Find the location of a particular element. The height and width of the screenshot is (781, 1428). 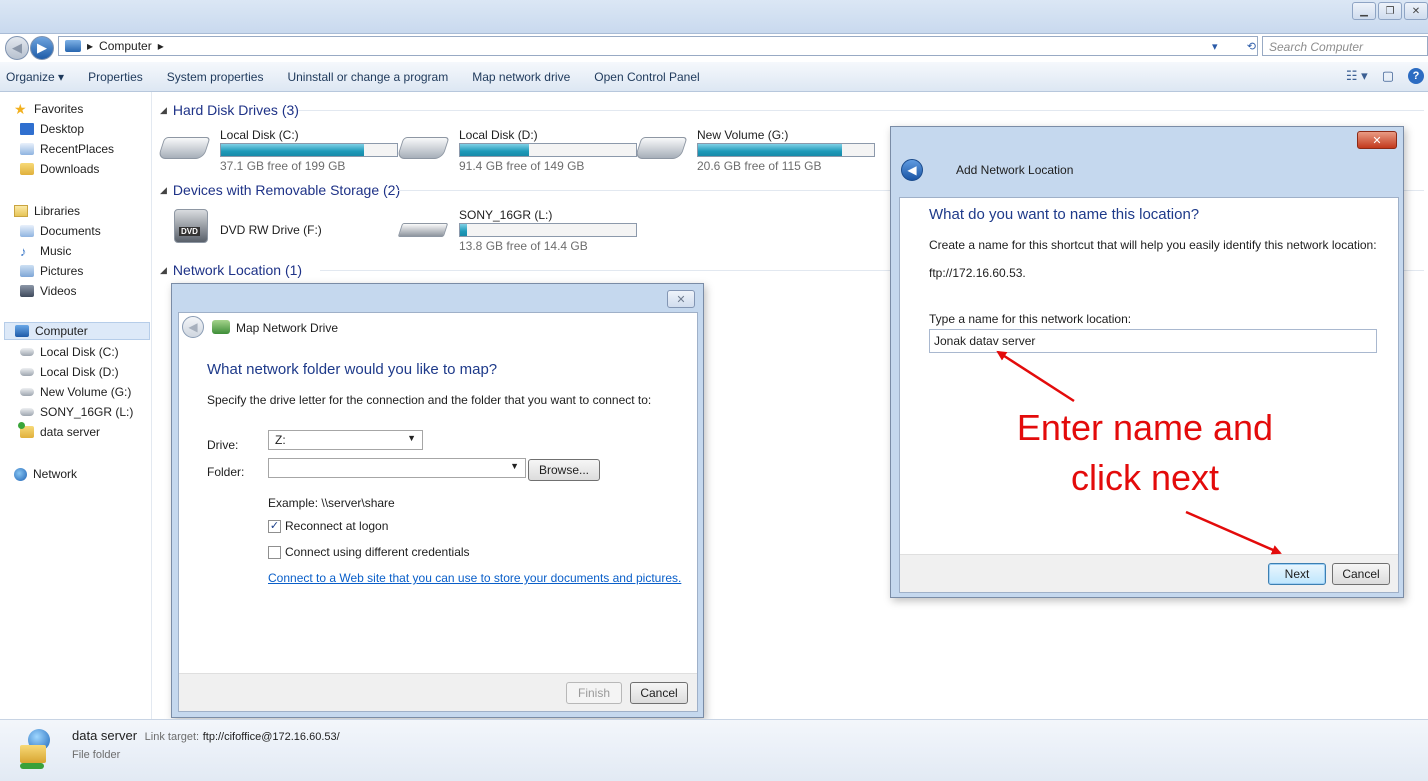

sidebar-item-local-disk-c: Local Disk (C:) is located at coordinates (69, 352).